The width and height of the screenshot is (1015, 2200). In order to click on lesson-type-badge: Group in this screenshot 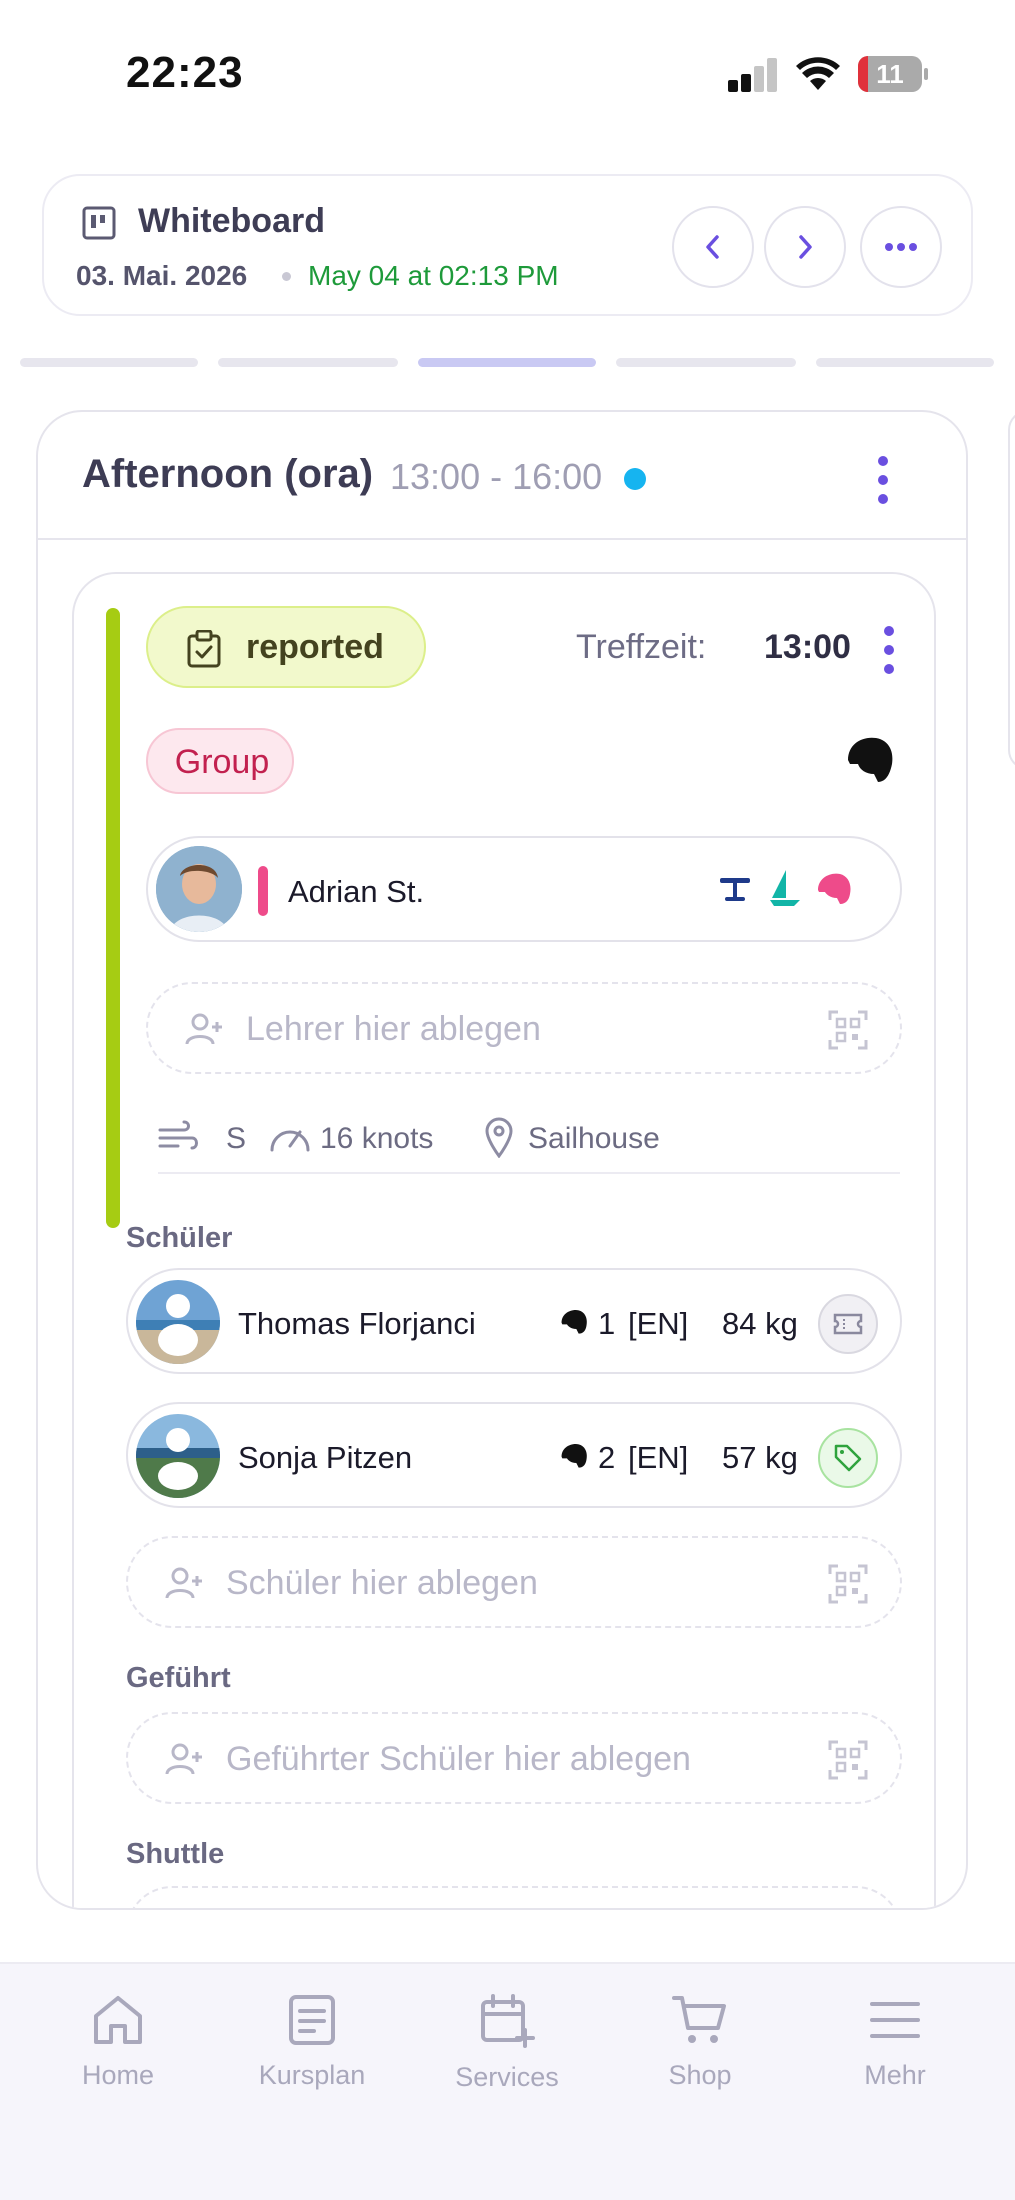, I will do `click(220, 761)`.